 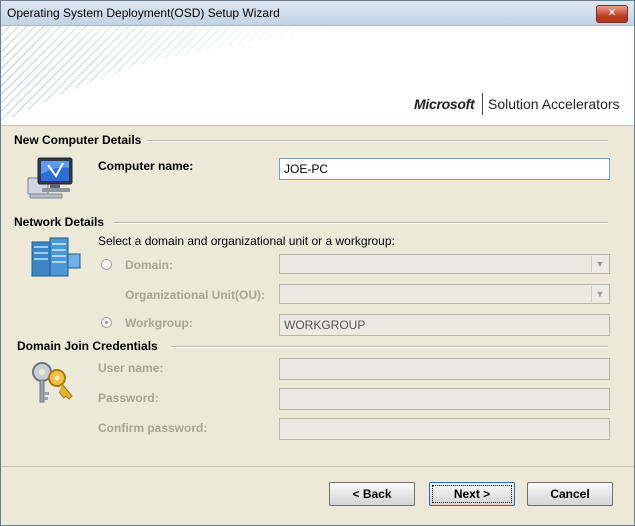 What do you see at coordinates (59, 222) in the screenshot?
I see `section-heading-network: Network Details` at bounding box center [59, 222].